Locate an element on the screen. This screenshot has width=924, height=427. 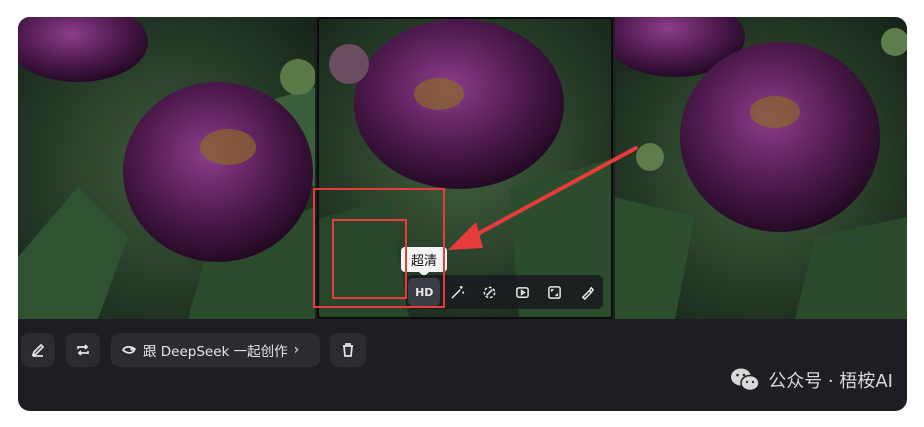
delete-button is located at coordinates (348, 350).